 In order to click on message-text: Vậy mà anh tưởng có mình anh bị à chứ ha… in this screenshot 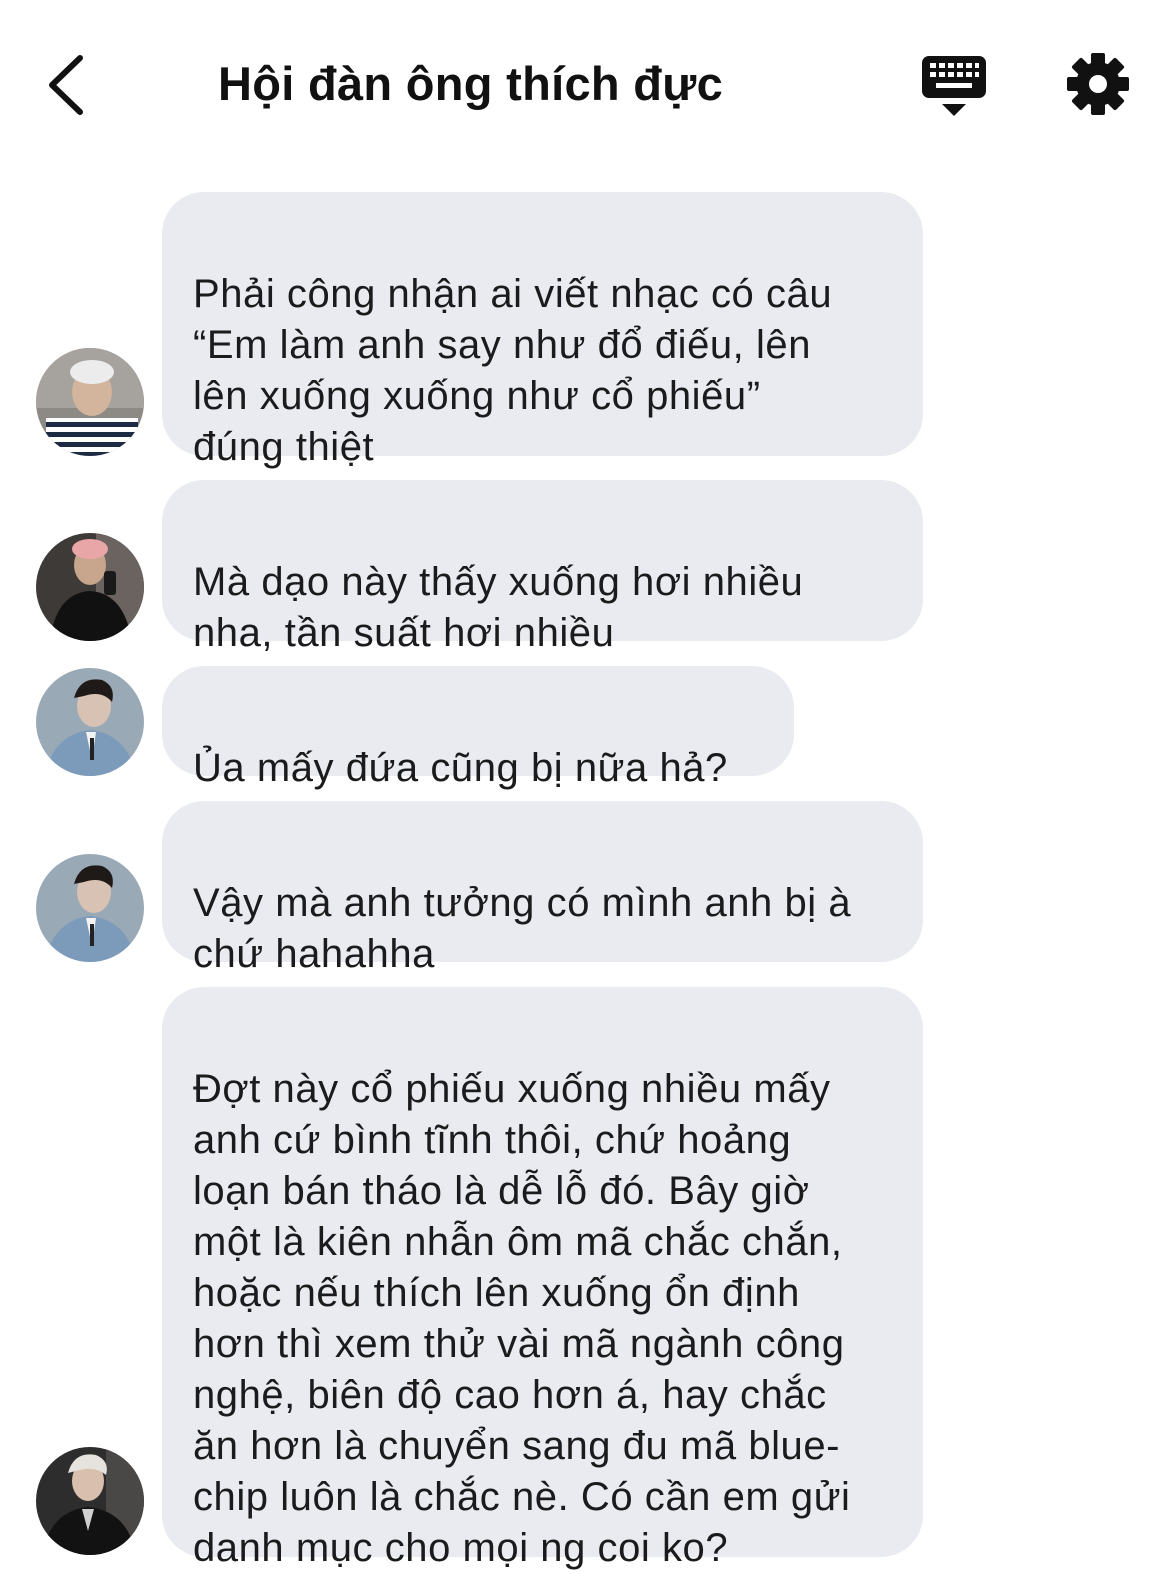, I will do `click(522, 928)`.